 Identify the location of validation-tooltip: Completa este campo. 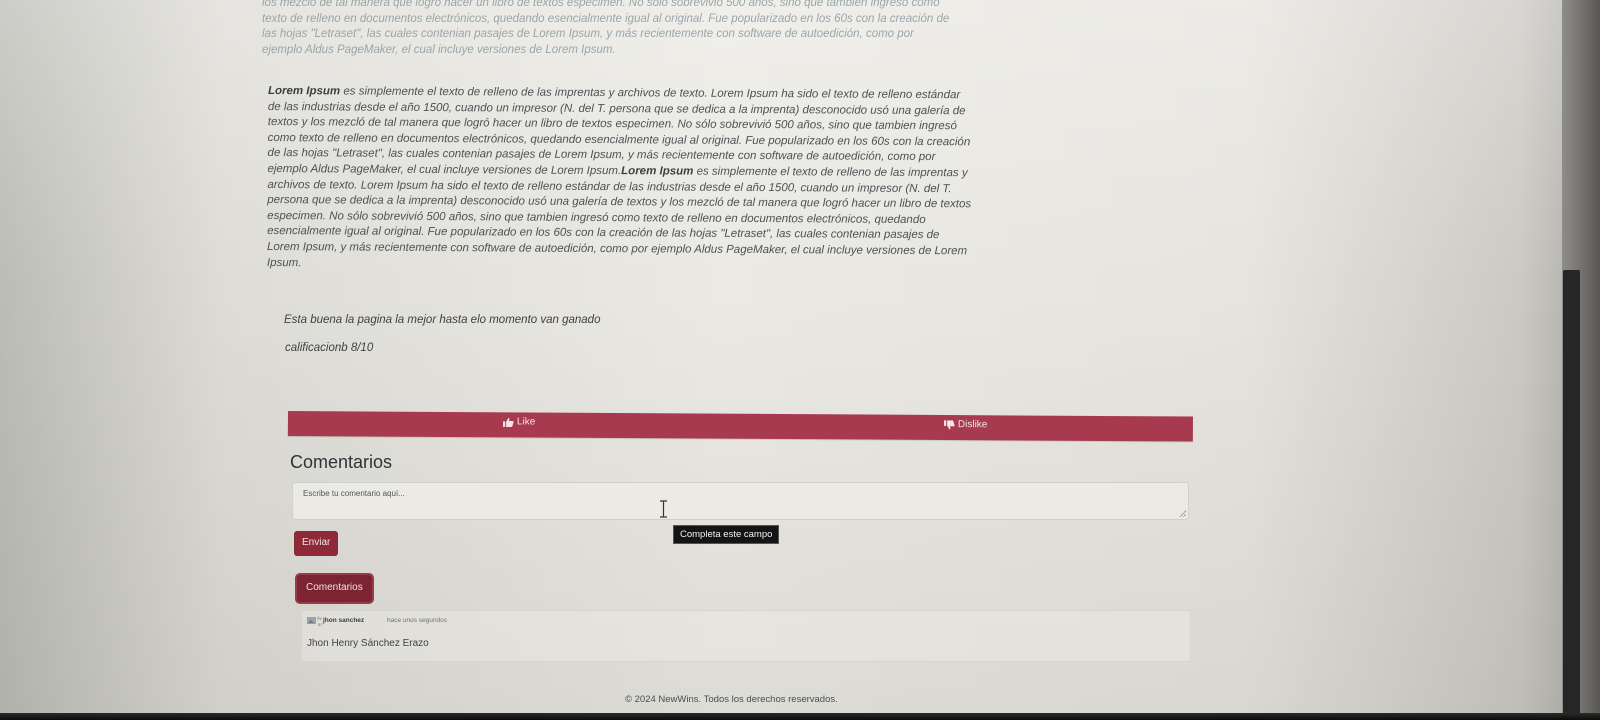
(726, 534).